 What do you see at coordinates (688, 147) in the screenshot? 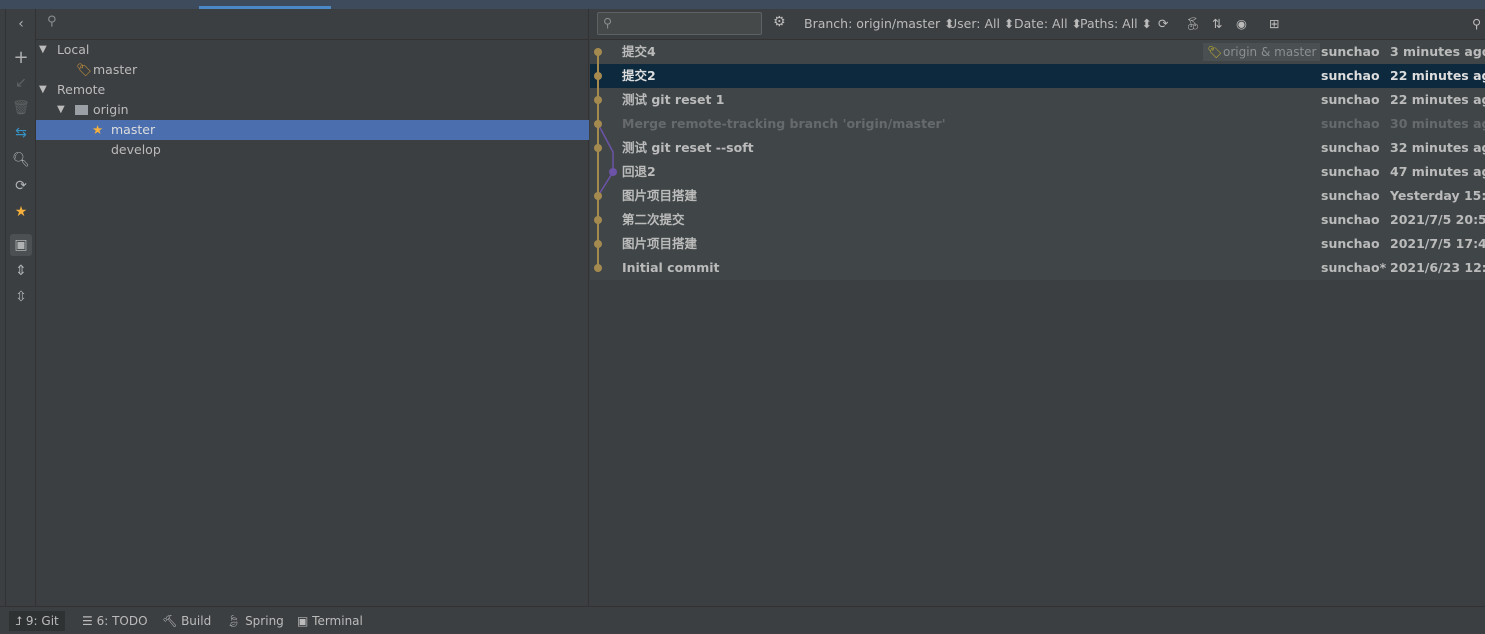
I see `commit-message: 测试 git reset --soft` at bounding box center [688, 147].